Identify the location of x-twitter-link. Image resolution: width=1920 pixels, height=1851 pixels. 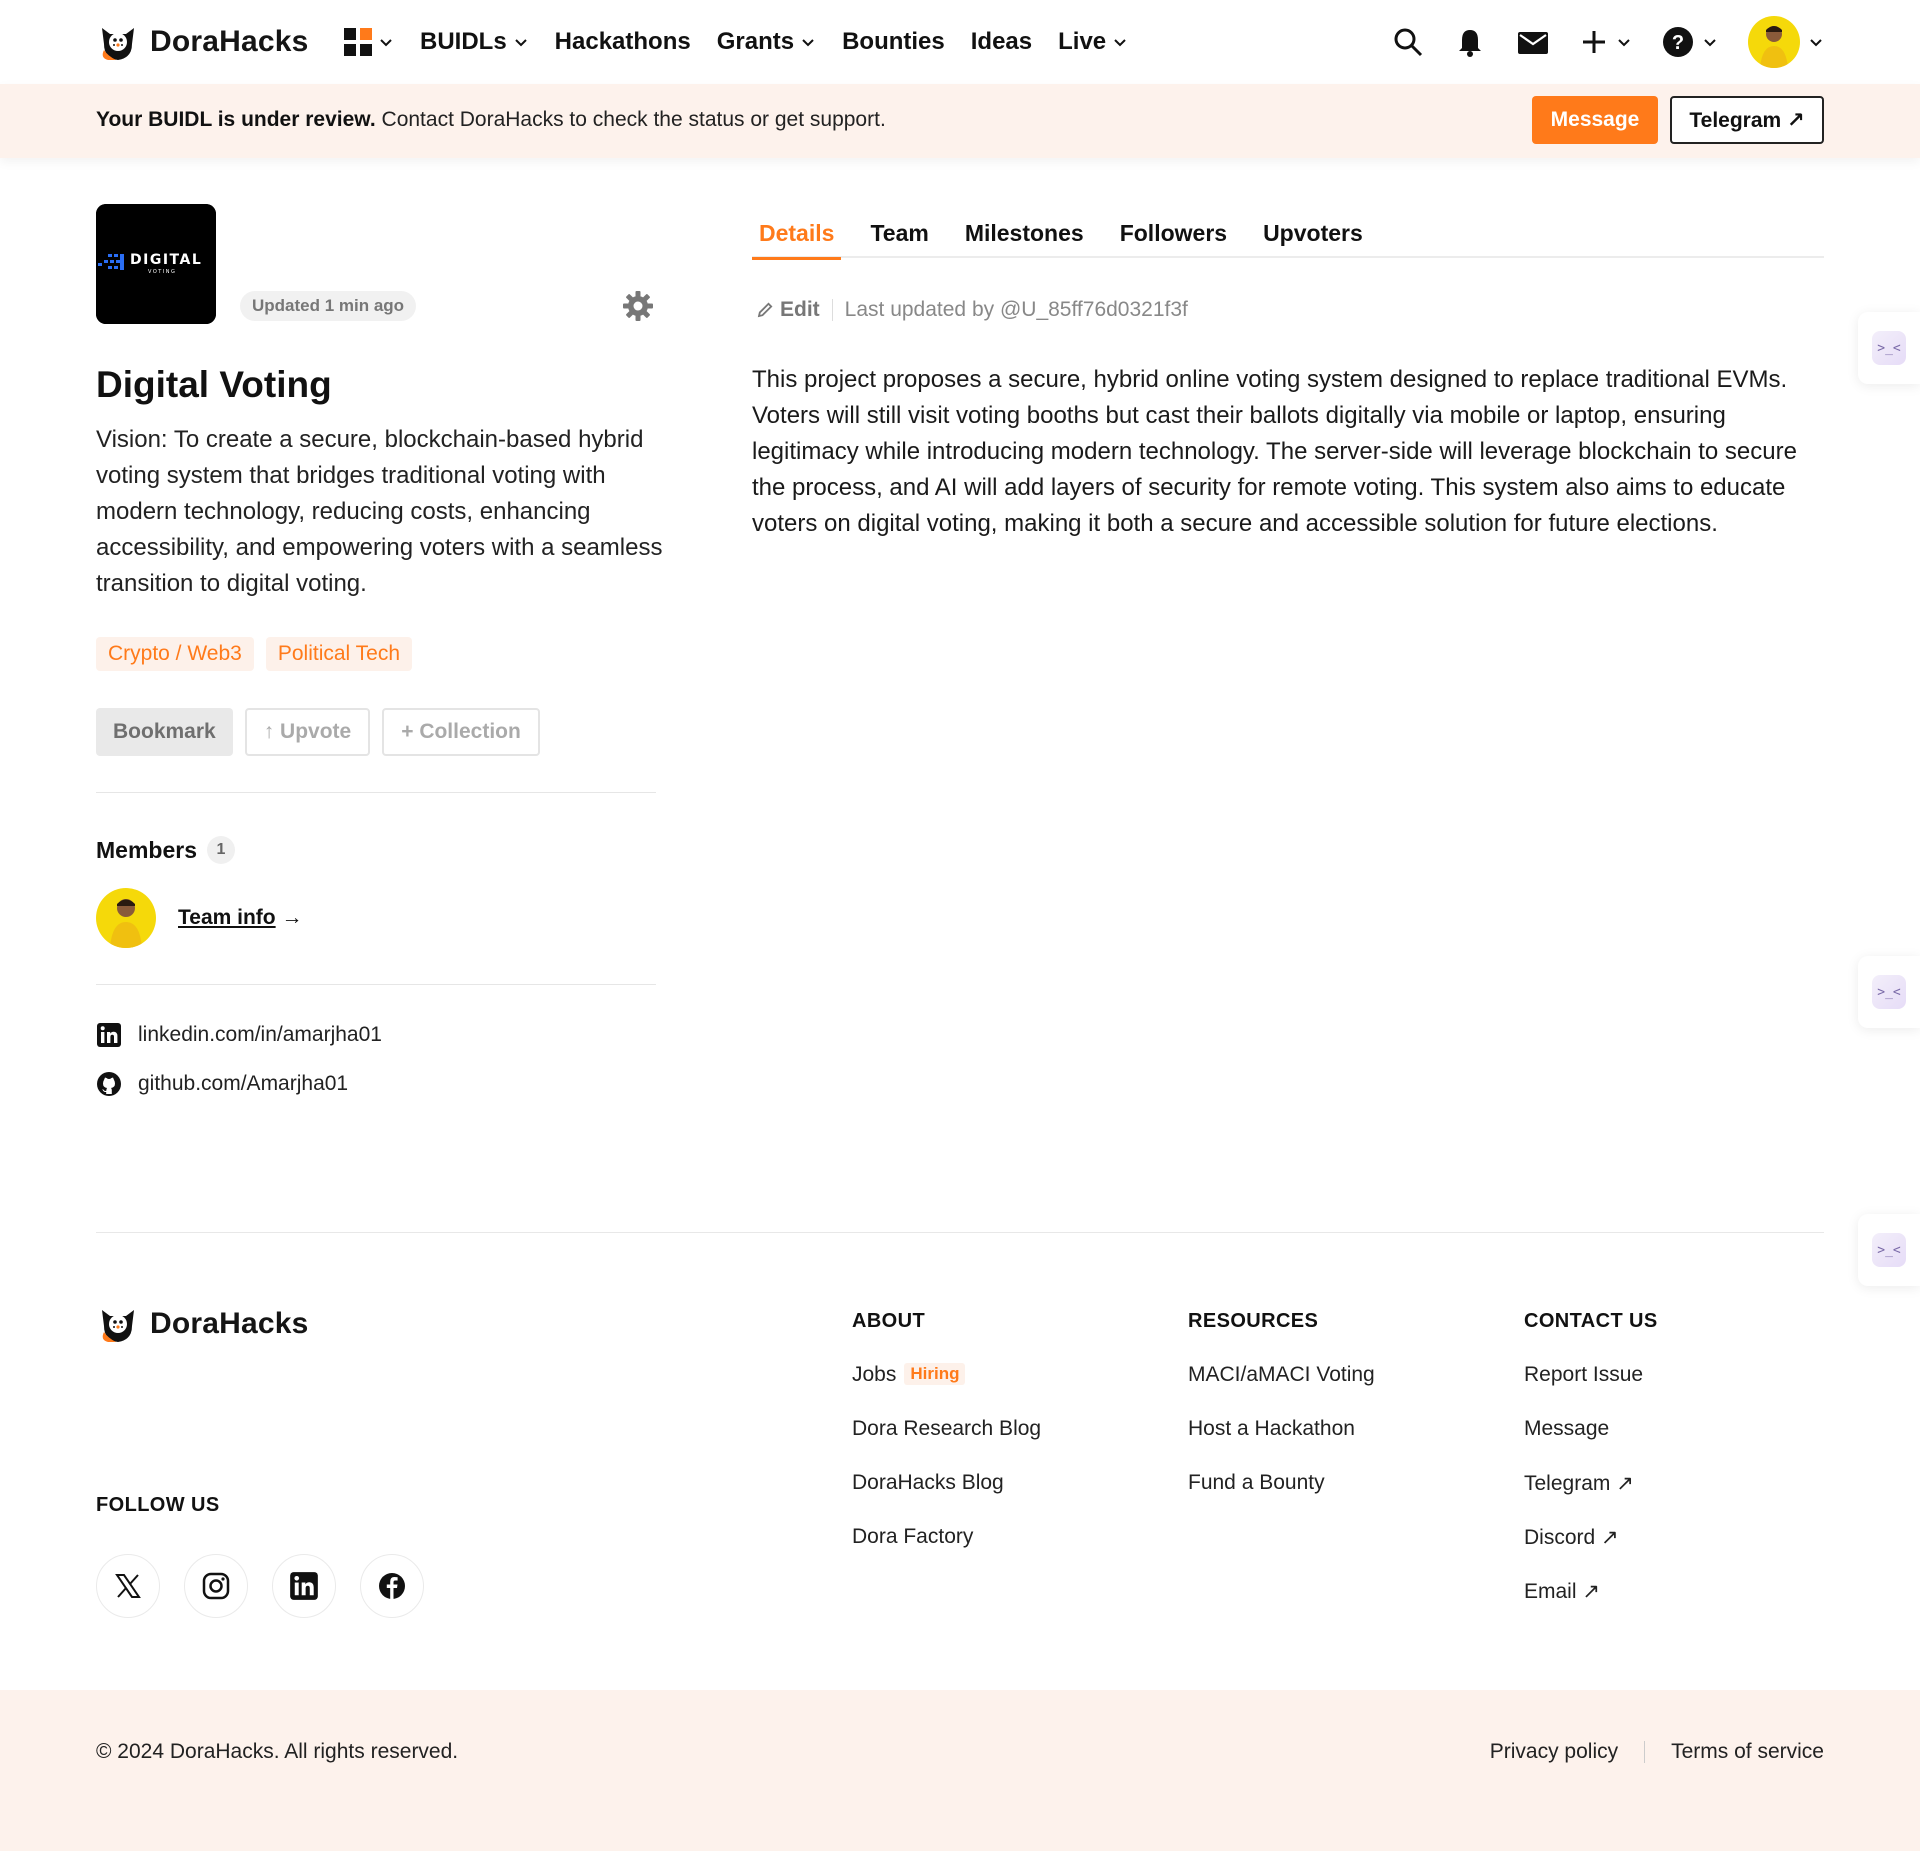
(128, 1586).